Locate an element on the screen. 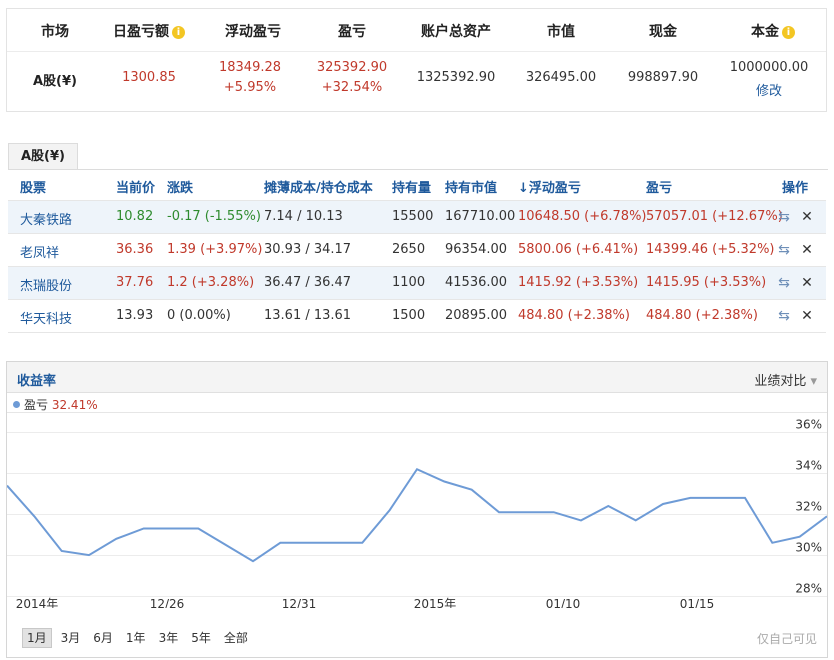  range-selector: 1月 3月 6月 1年 3年 5年 全部 is located at coordinates (139, 638).